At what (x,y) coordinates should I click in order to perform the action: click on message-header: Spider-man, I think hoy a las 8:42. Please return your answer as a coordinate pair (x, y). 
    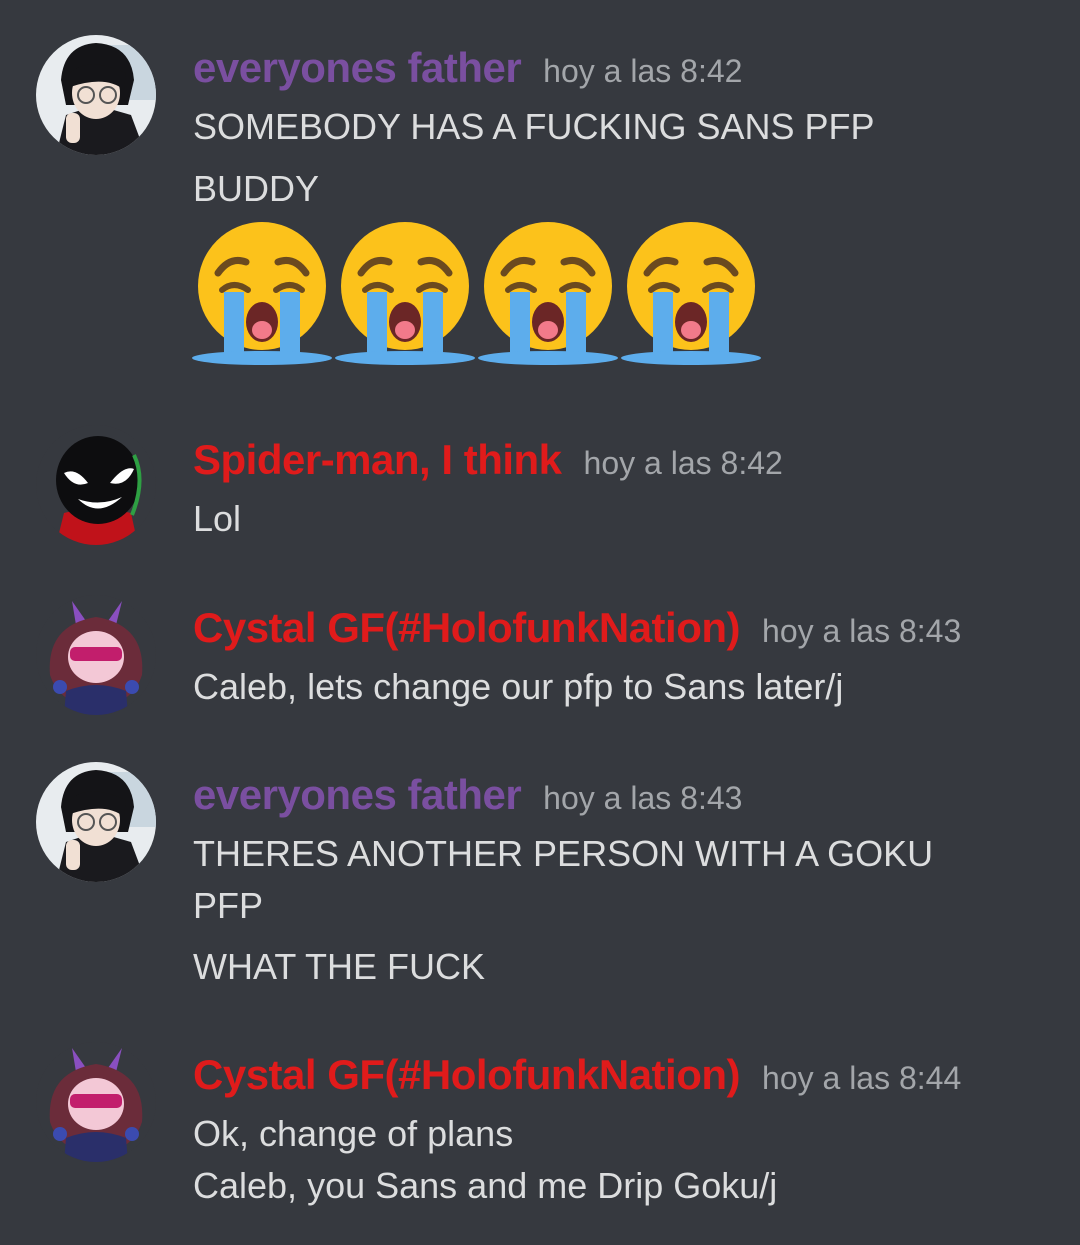
    Looking at the image, I should click on (488, 460).